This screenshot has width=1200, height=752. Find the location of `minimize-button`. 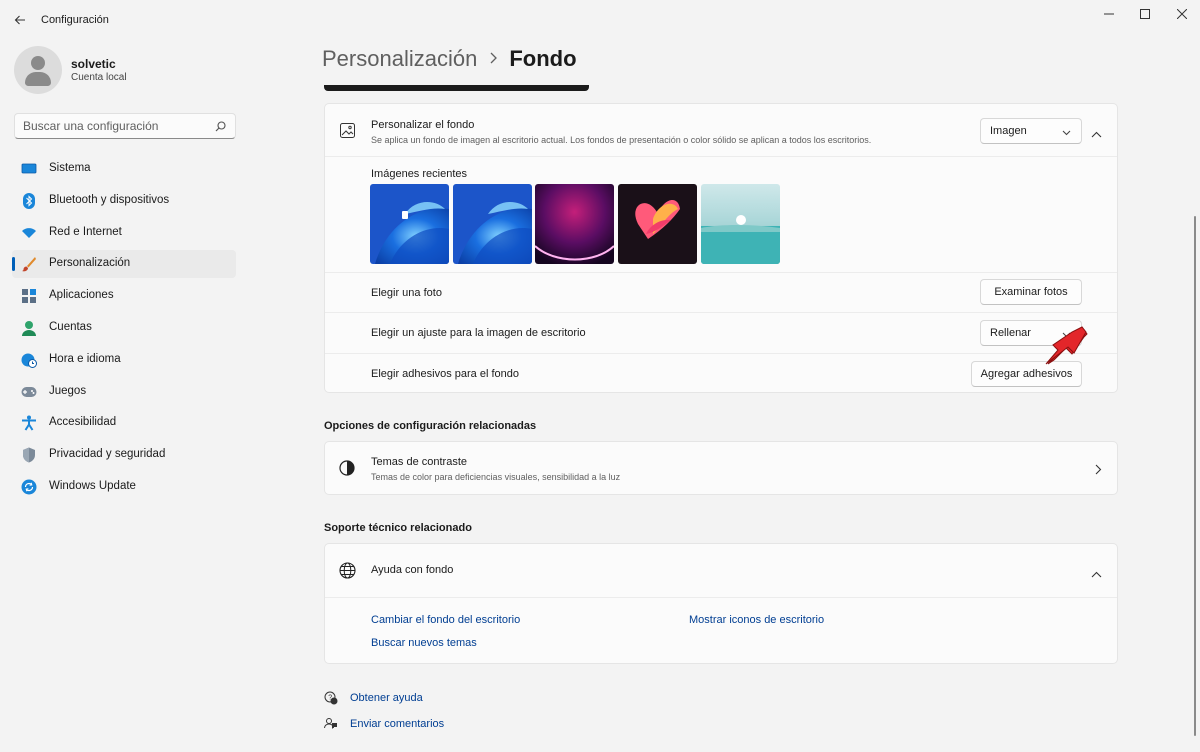

minimize-button is located at coordinates (1109, 14).